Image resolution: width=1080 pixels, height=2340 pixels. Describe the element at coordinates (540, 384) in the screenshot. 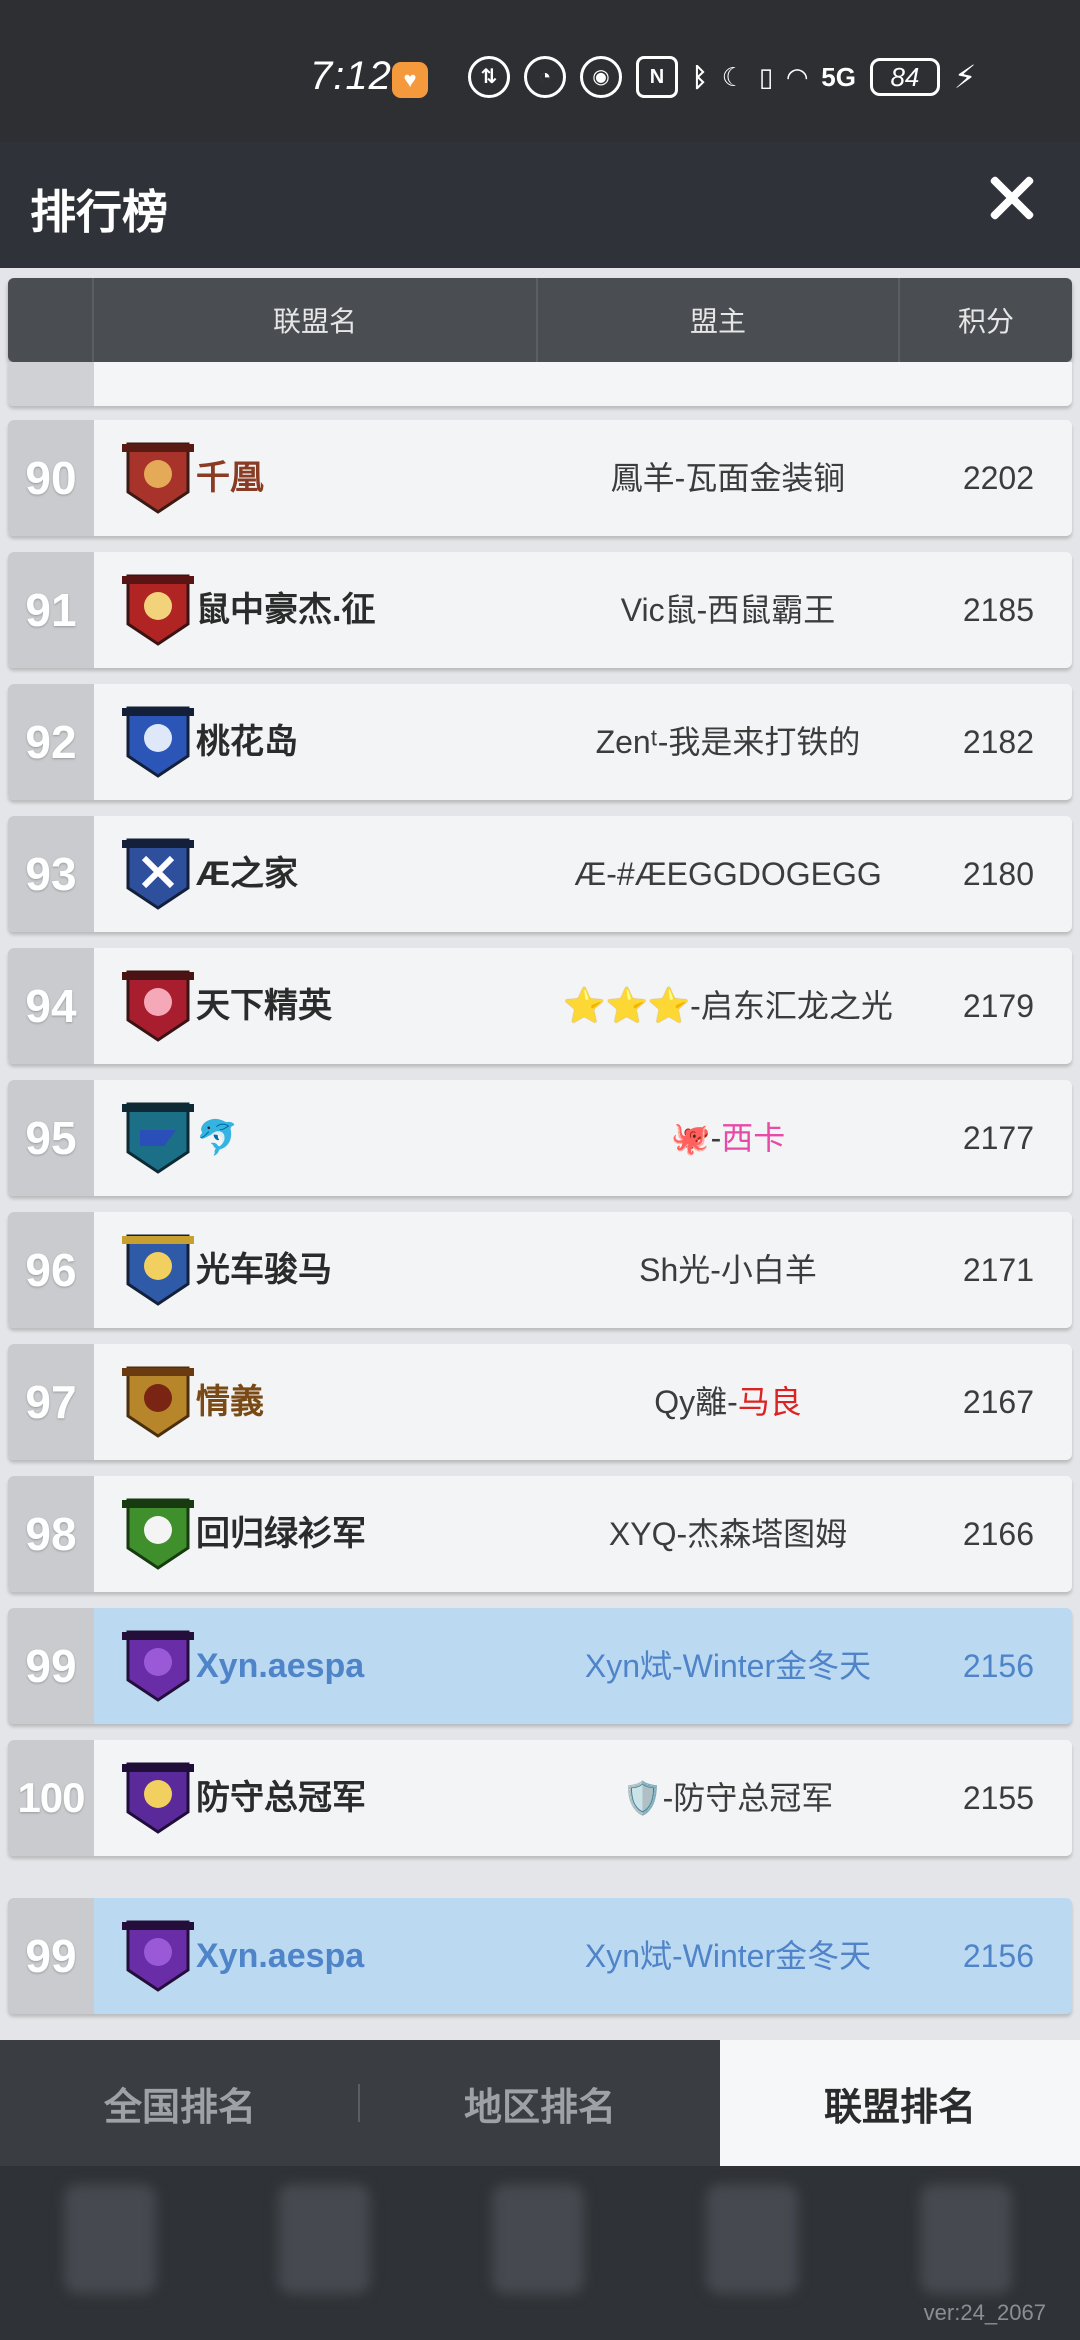

I see `table-row-partial` at that location.